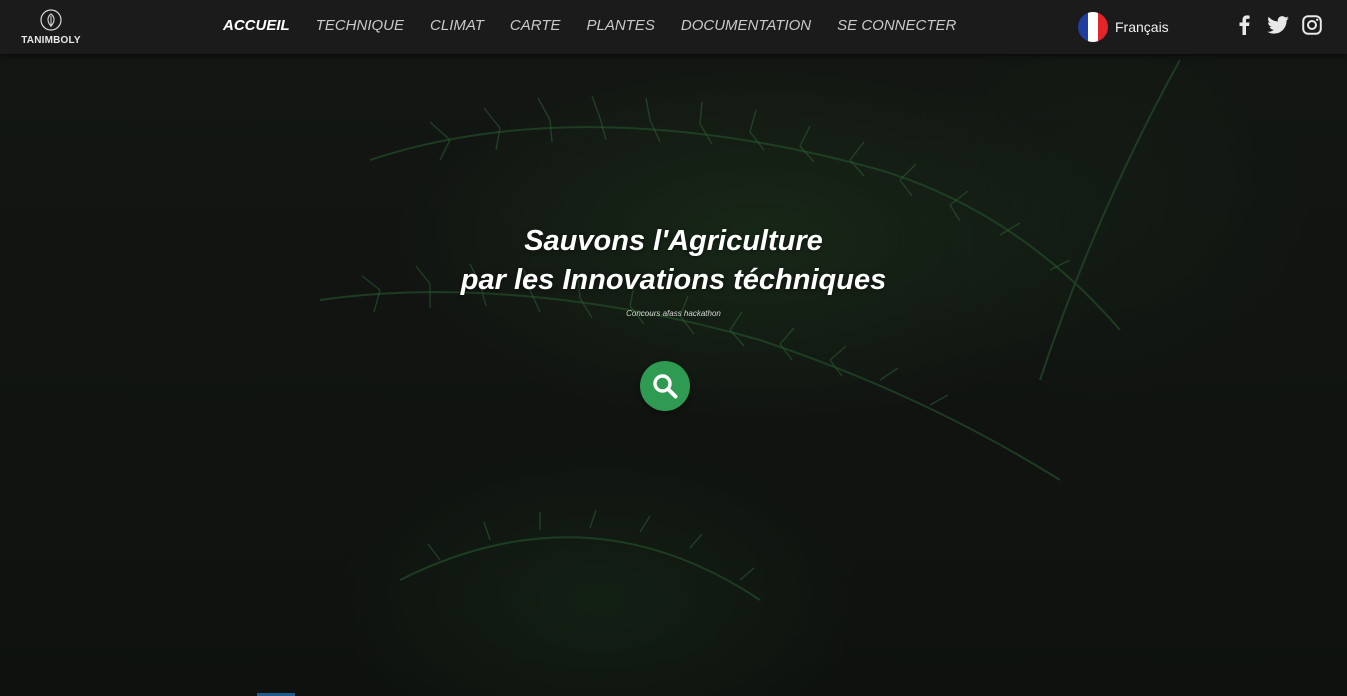  Describe the element at coordinates (1244, 25) in the screenshot. I see `facebook-icon` at that location.